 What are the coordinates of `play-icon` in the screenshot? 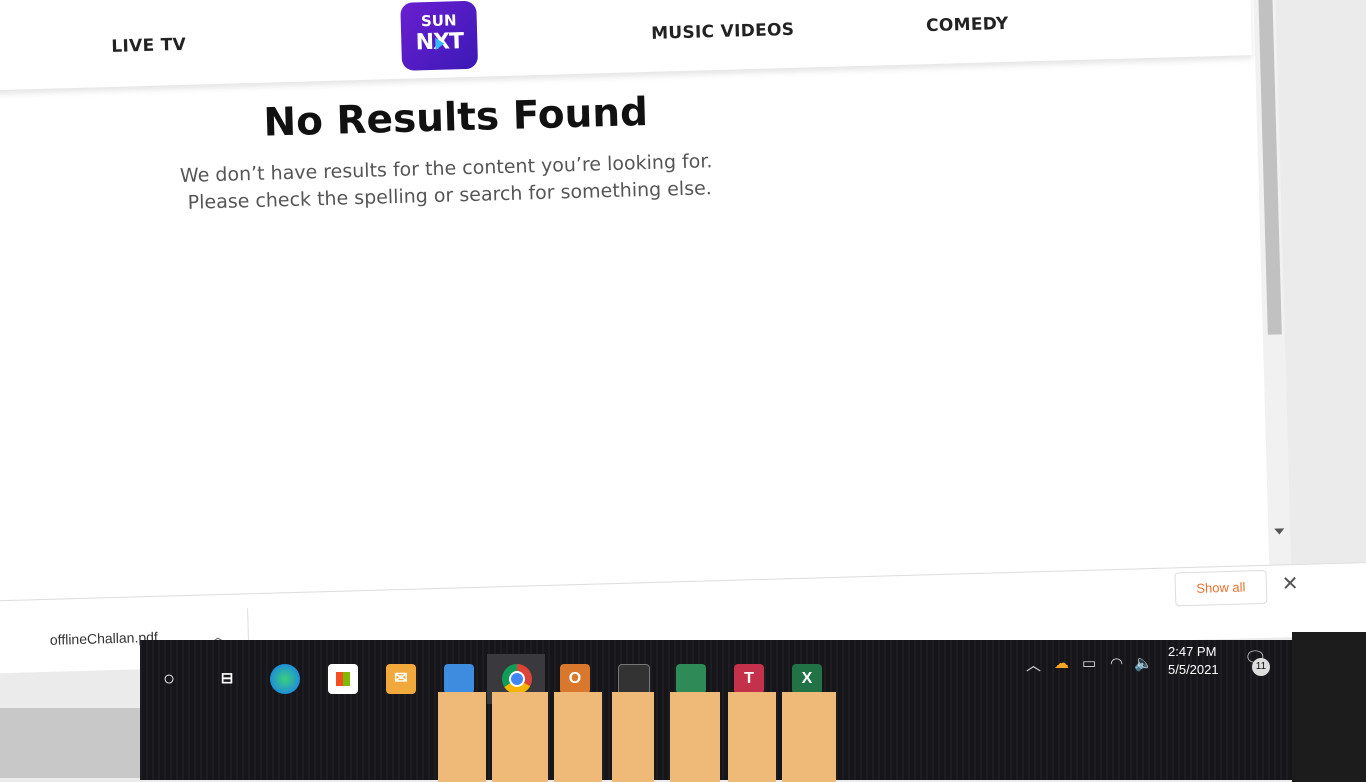 It's located at (440, 43).